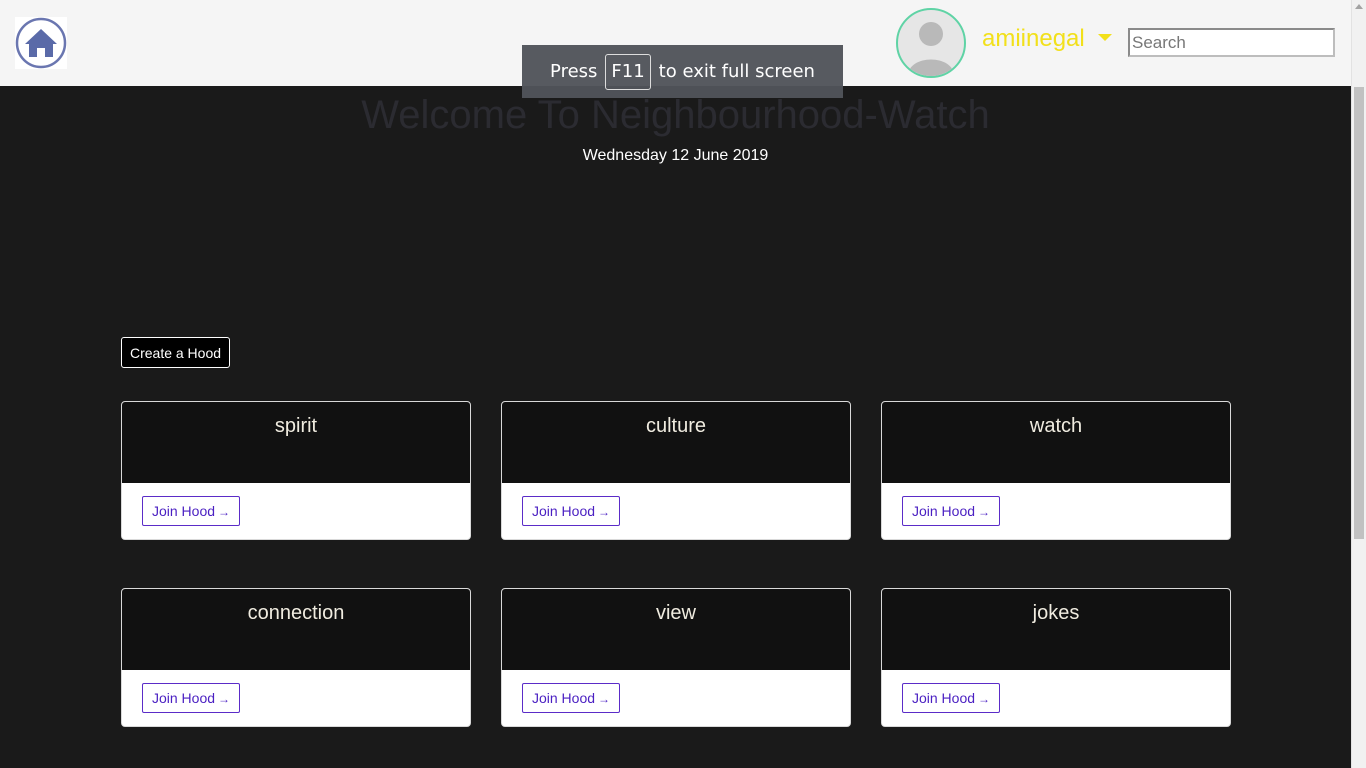 This screenshot has width=1366, height=768. Describe the element at coordinates (41, 43) in the screenshot. I see `home-icon` at that location.